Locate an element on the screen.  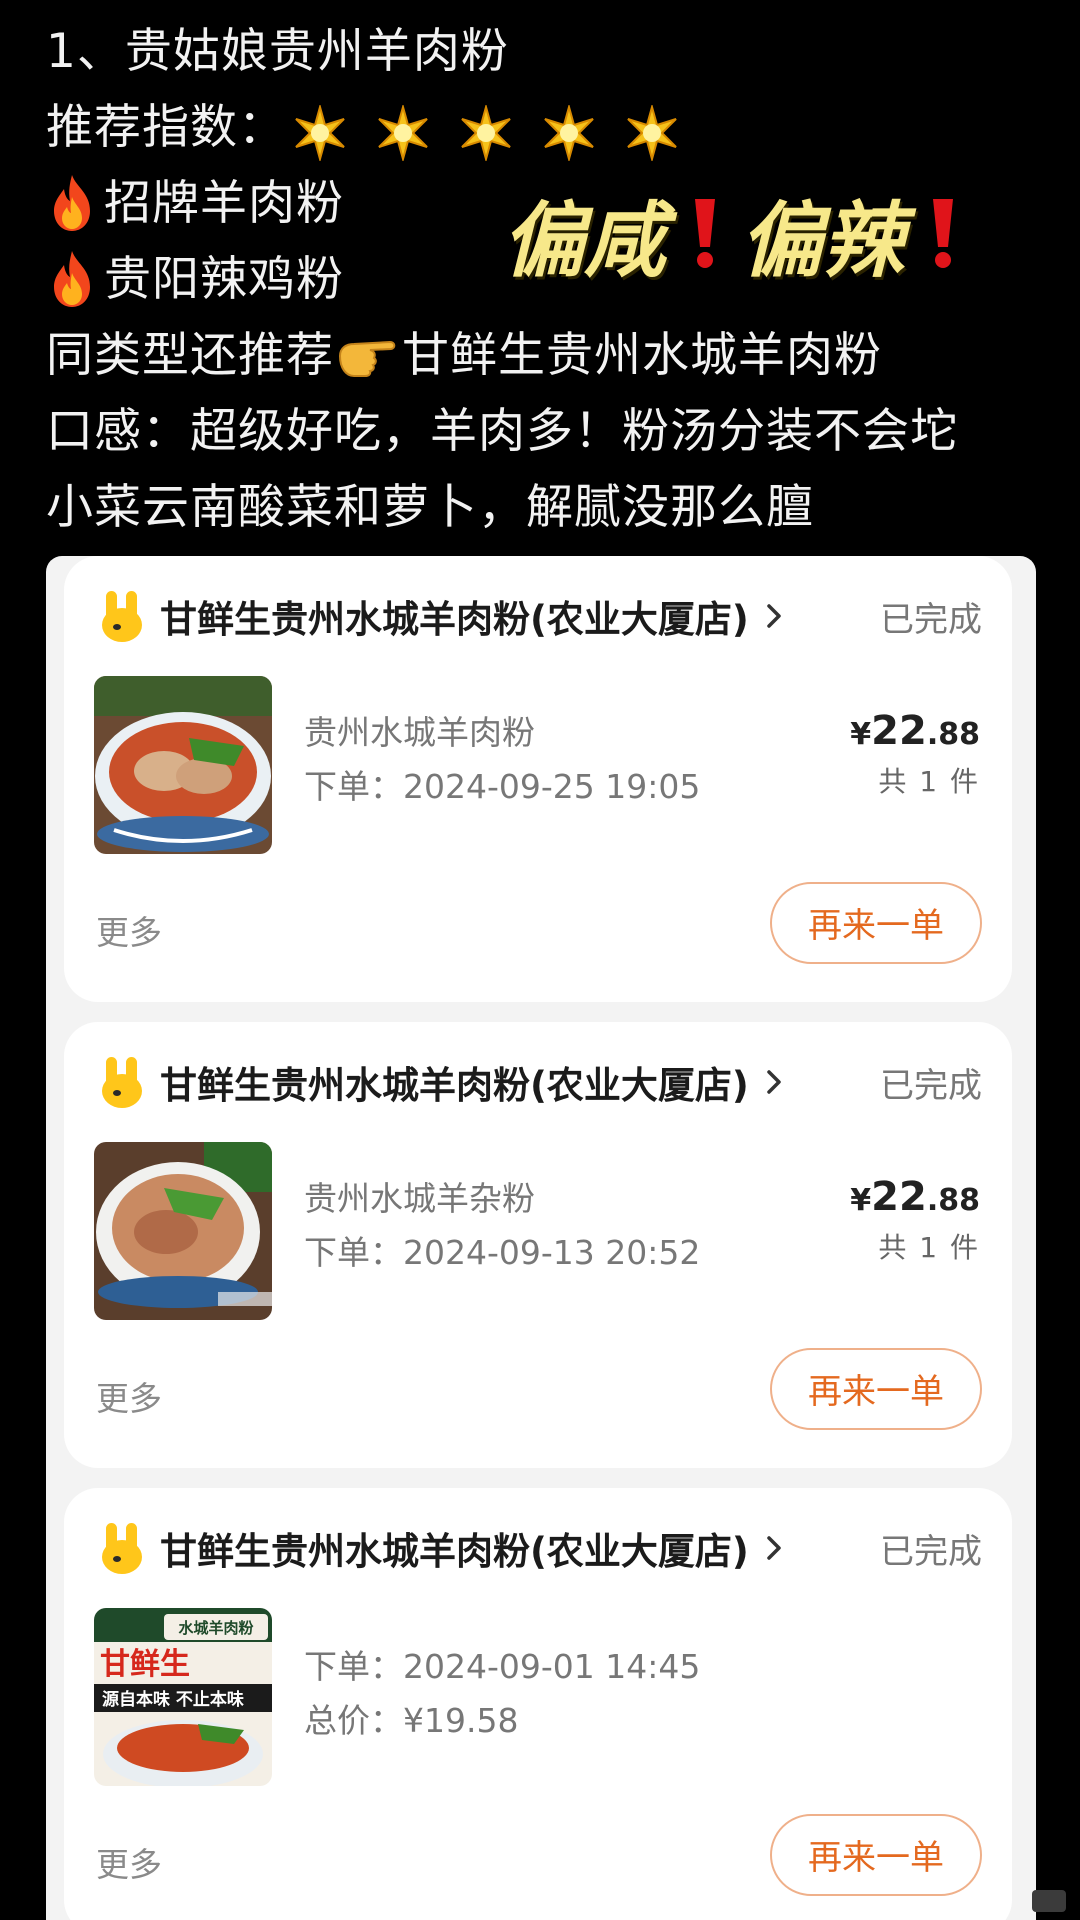
order-time: 下单：2024-09-13 20:52 is located at coordinates (502, 1252).